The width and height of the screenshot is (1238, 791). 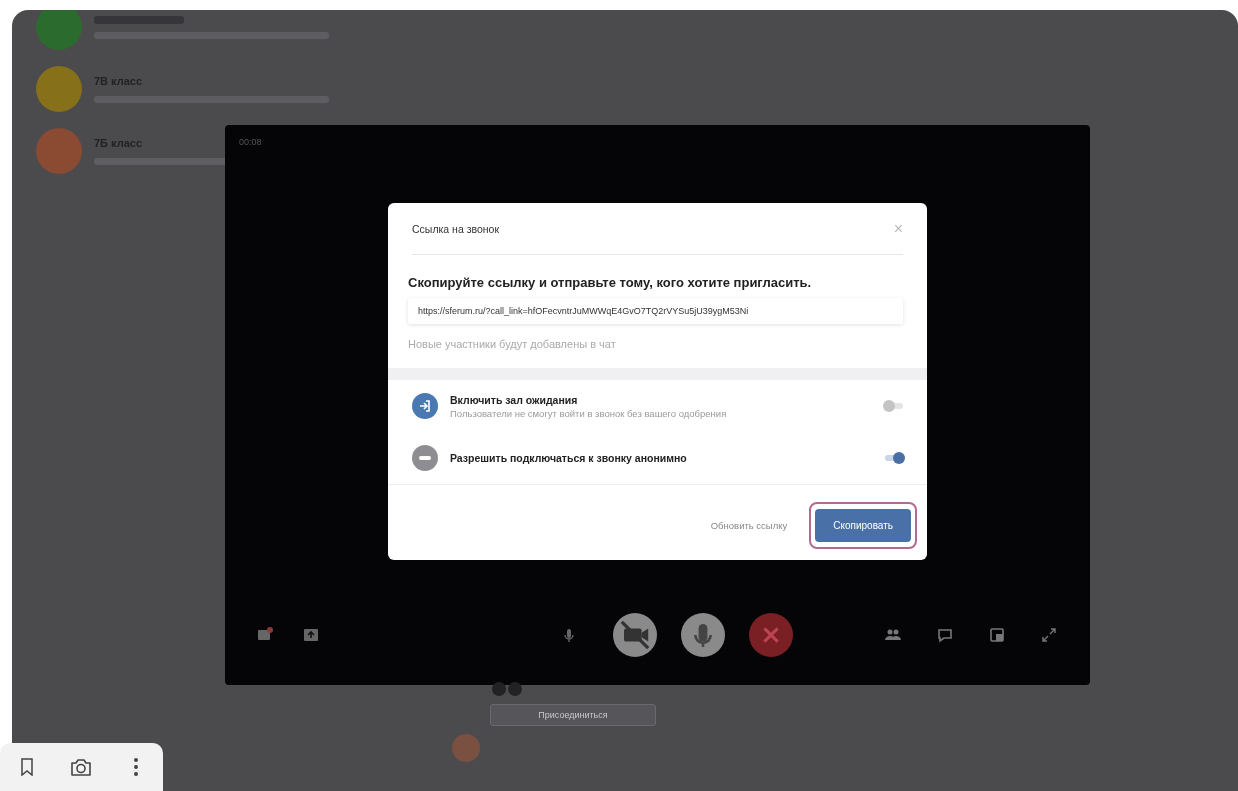 I want to click on option-label: Разрешить подключаться к звонку анонимно, so click(x=569, y=458).